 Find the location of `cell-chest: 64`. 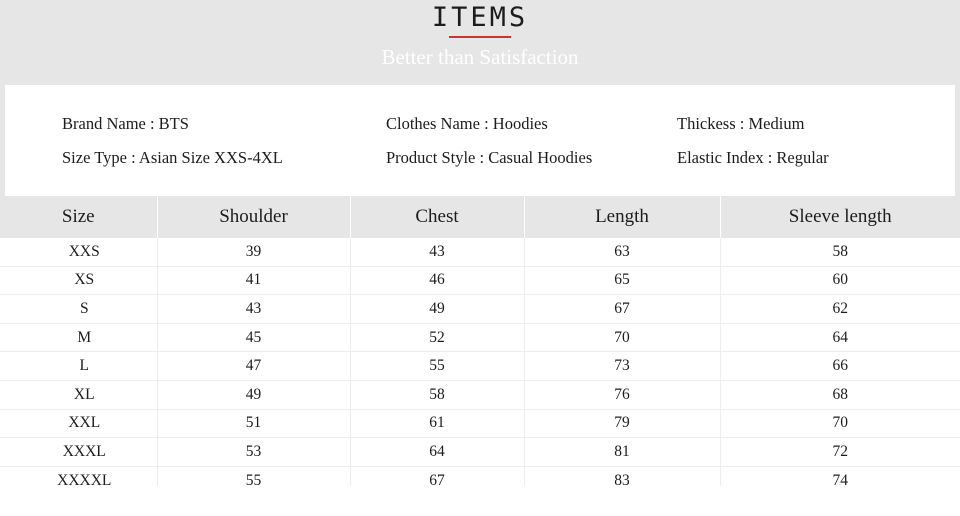

cell-chest: 64 is located at coordinates (437, 452).